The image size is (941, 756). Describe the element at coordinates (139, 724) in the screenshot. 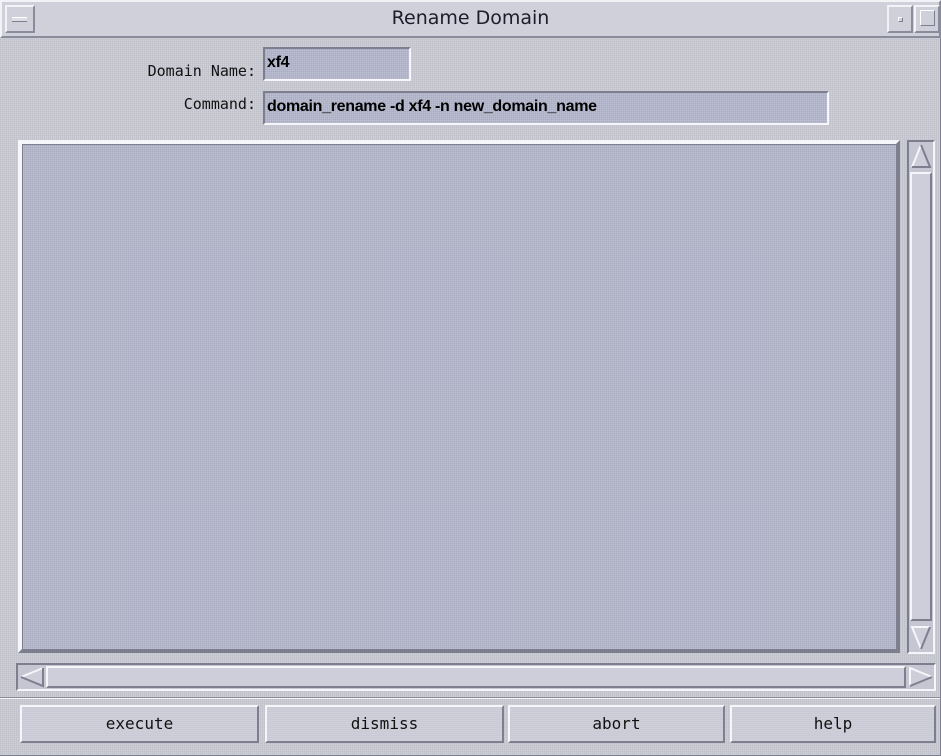

I see `execute-button: execute` at that location.